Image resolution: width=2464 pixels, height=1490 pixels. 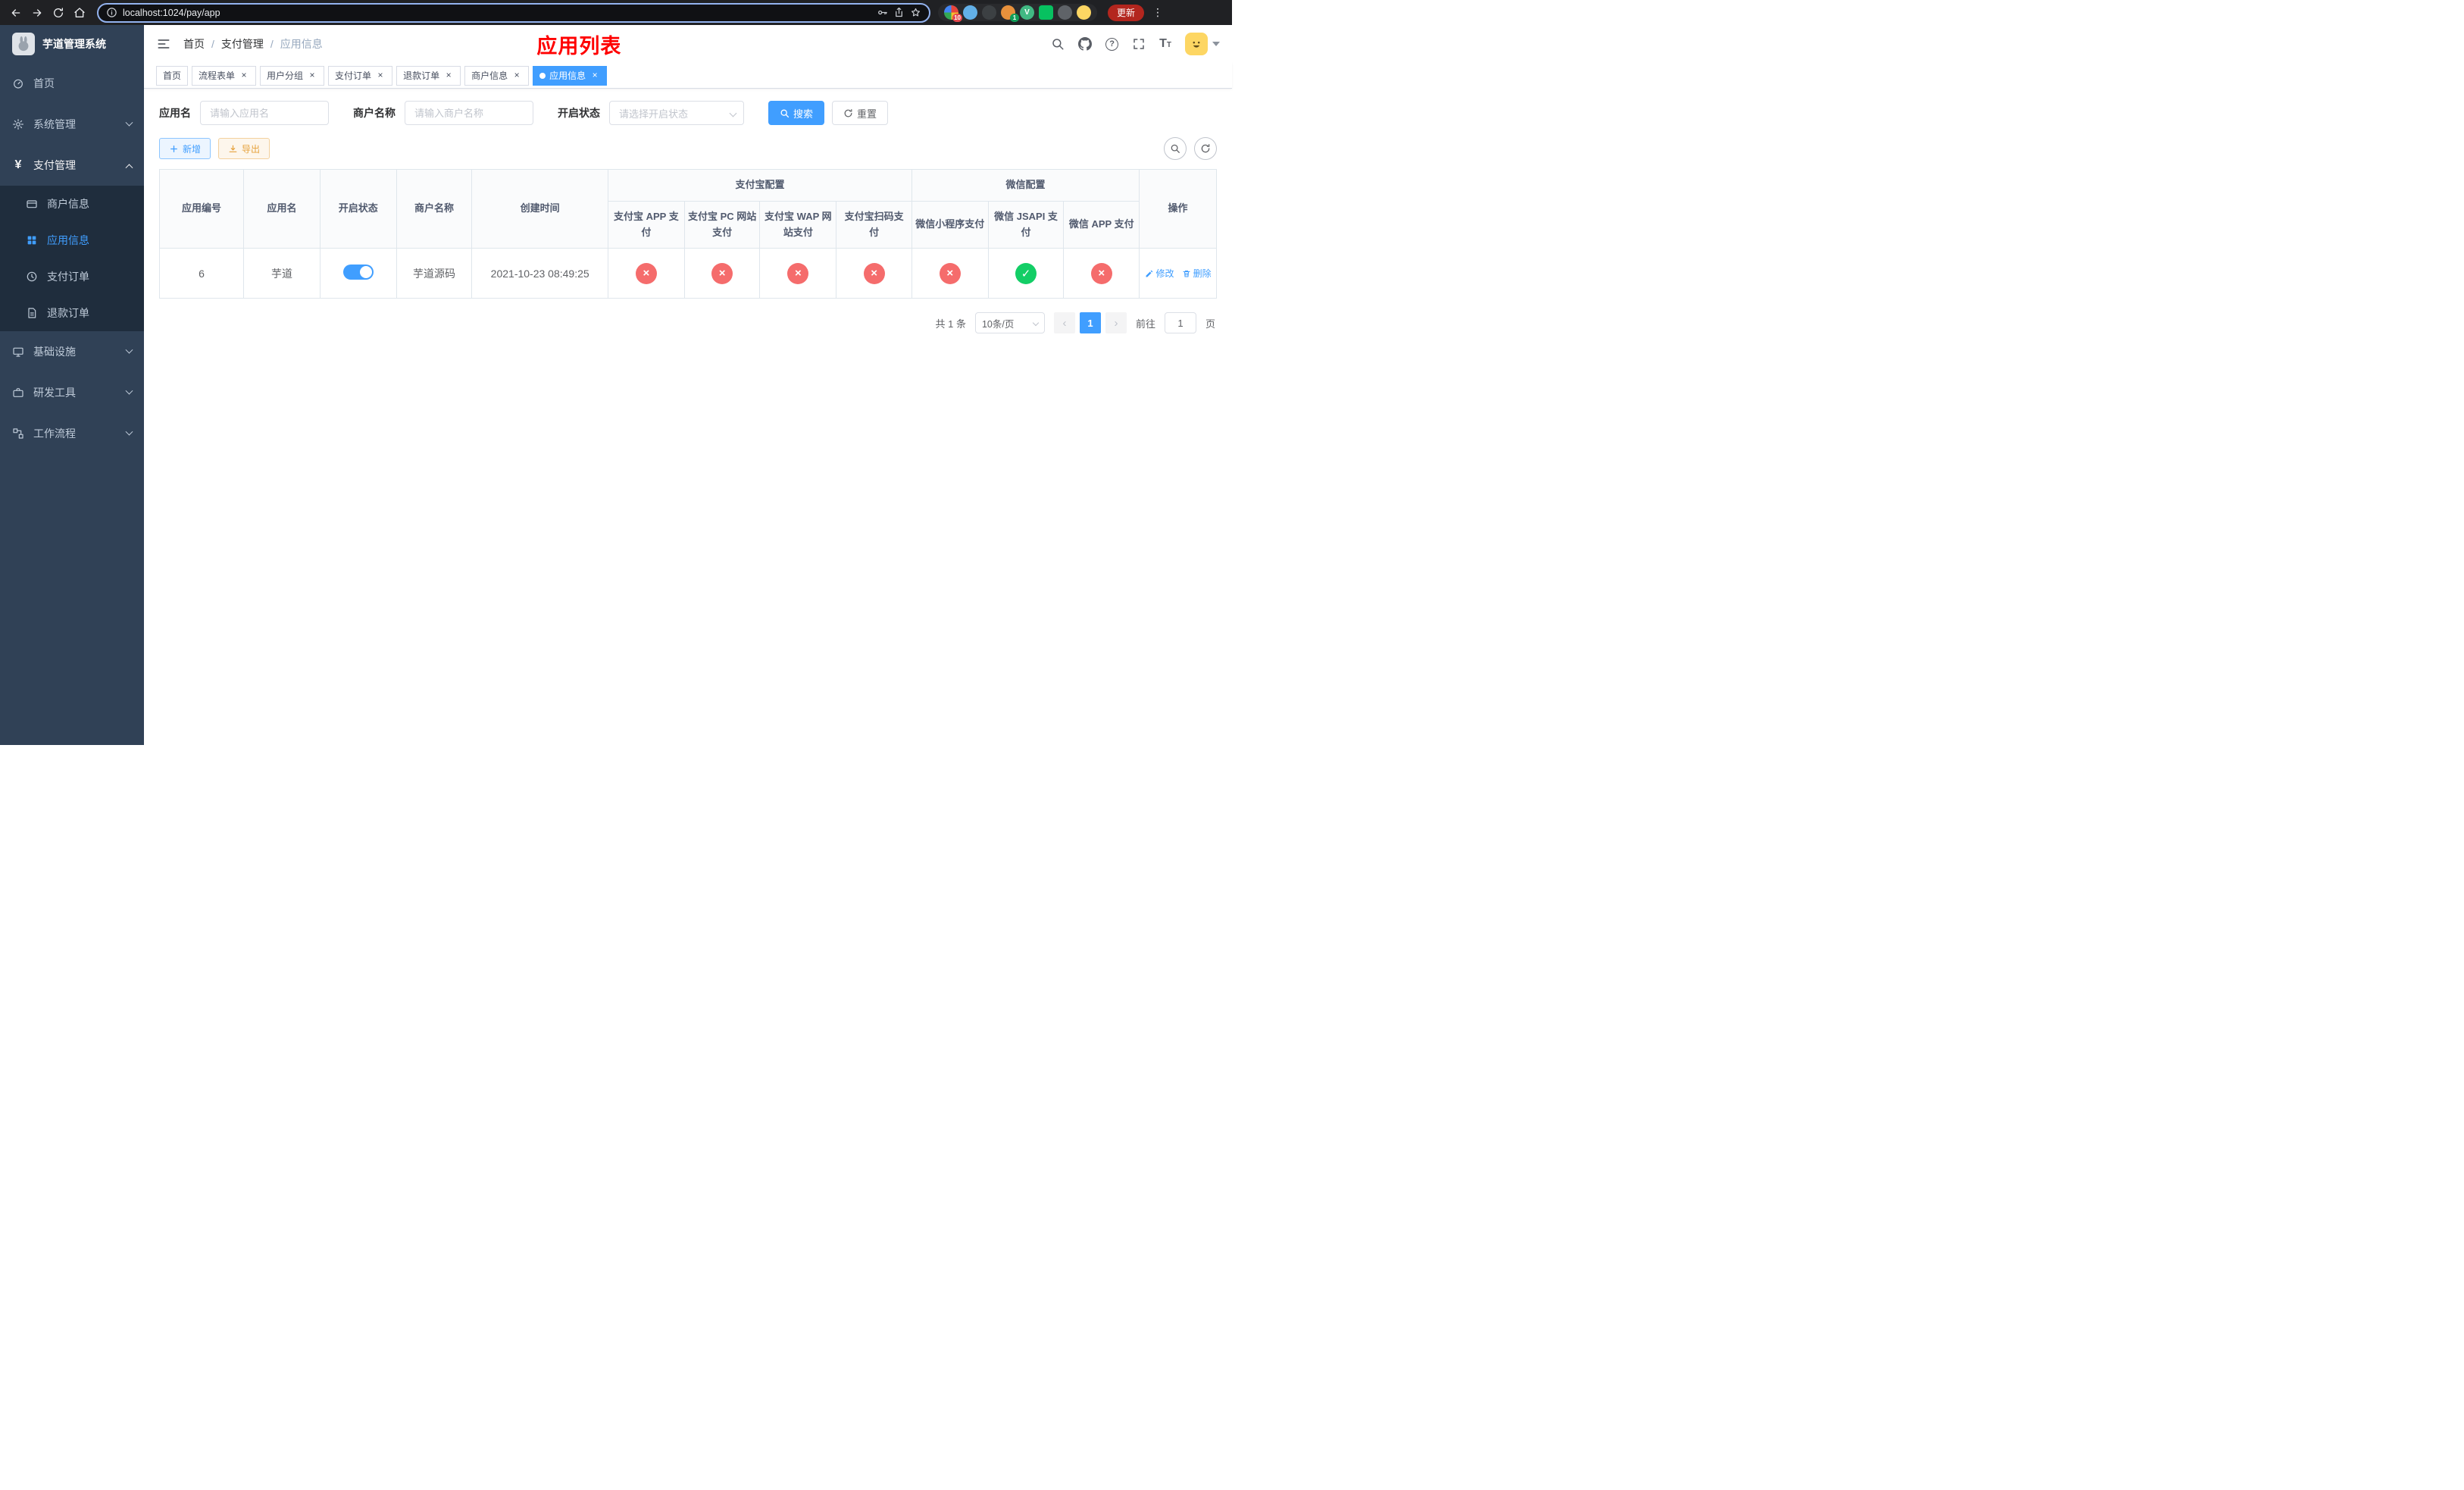 What do you see at coordinates (171, 13) in the screenshot?
I see `url-text: localhost:1024/pay/app` at bounding box center [171, 13].